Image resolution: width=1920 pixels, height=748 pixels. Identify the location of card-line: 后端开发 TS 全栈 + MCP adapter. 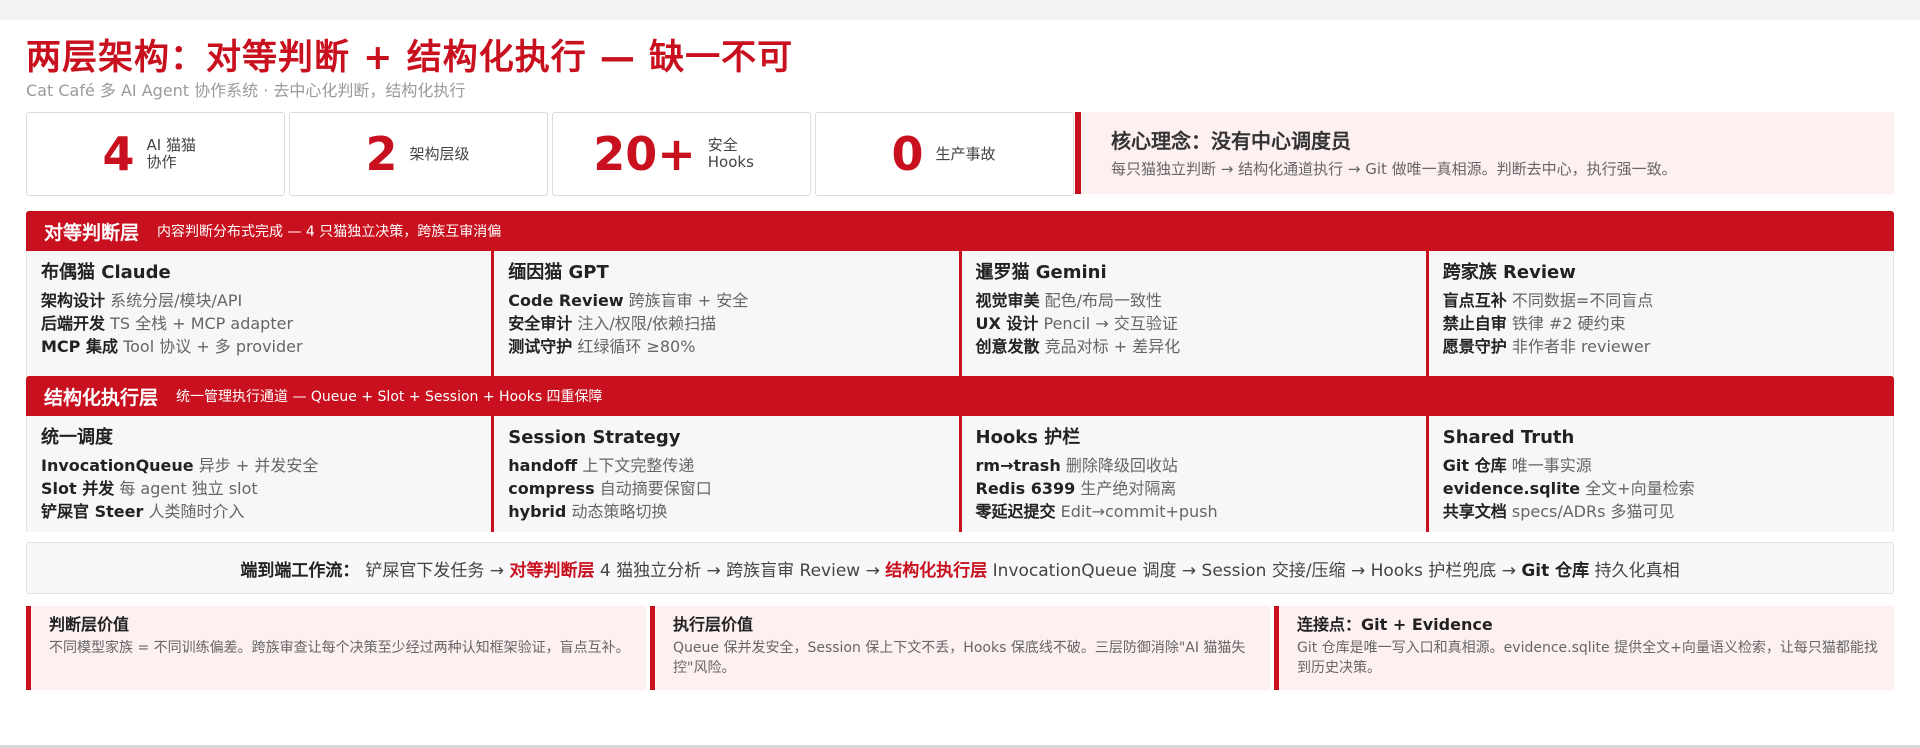
(266, 323).